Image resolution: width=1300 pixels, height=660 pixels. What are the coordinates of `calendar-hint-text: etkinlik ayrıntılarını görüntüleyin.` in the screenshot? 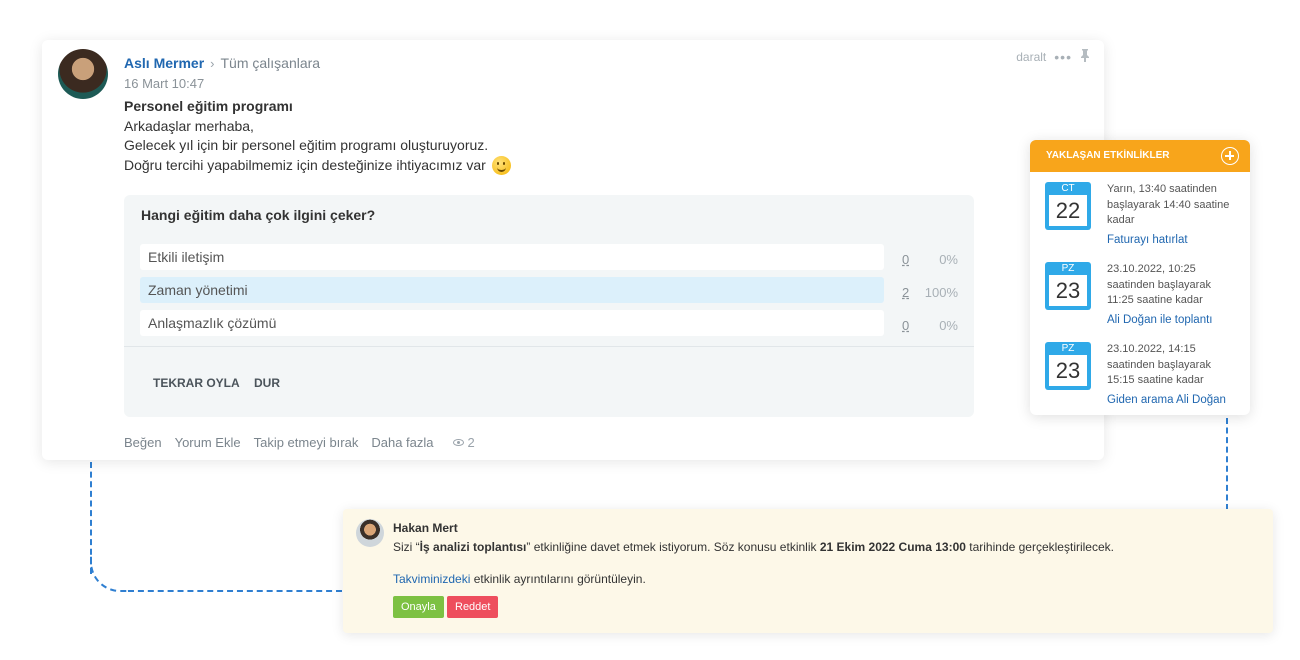 It's located at (558, 579).